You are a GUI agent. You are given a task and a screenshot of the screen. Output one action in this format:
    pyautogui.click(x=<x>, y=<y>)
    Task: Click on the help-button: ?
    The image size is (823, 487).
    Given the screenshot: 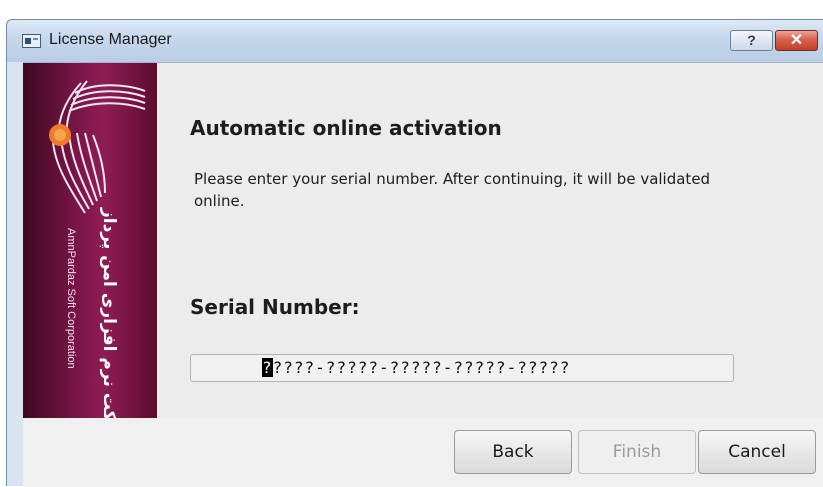 What is the action you would take?
    pyautogui.click(x=751, y=40)
    